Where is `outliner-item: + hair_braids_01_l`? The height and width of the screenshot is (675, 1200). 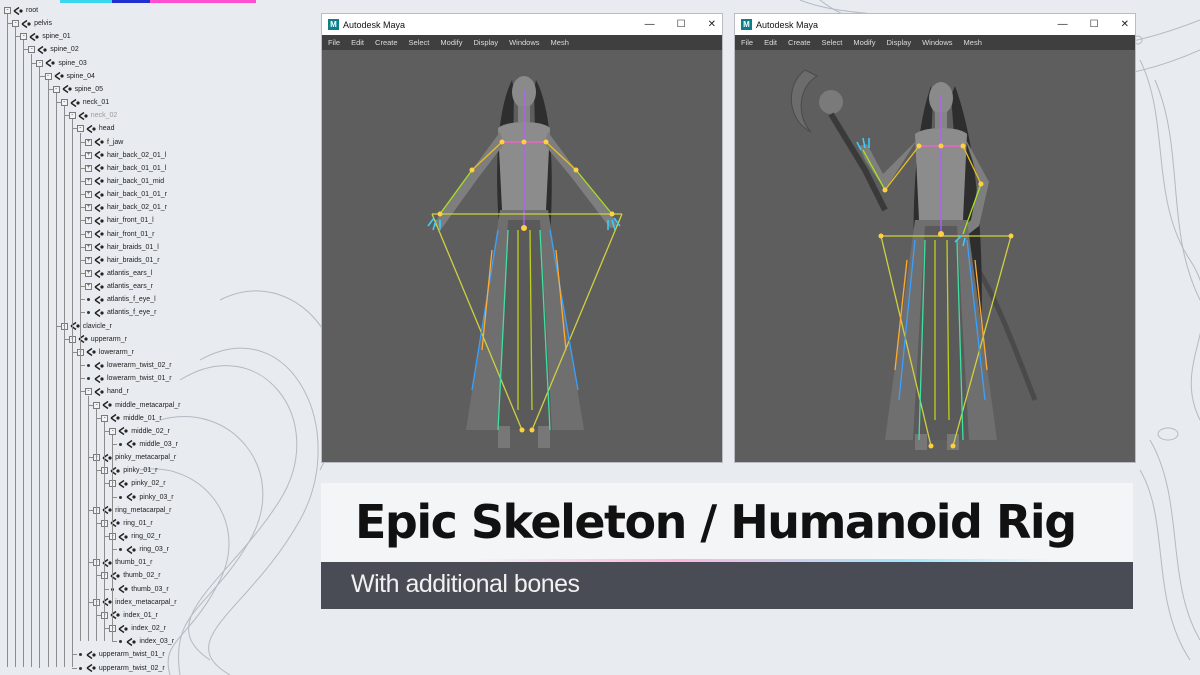
outliner-item: + hair_braids_01_l is located at coordinates (122, 247).